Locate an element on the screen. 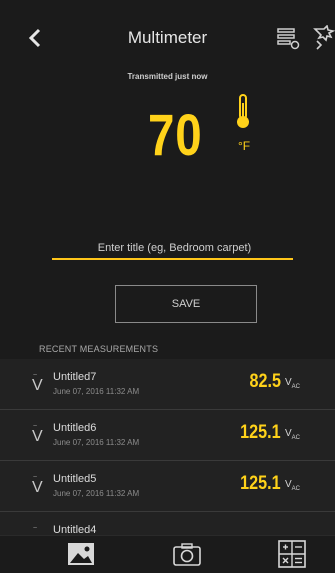  data-list-icon is located at coordinates (288, 38).